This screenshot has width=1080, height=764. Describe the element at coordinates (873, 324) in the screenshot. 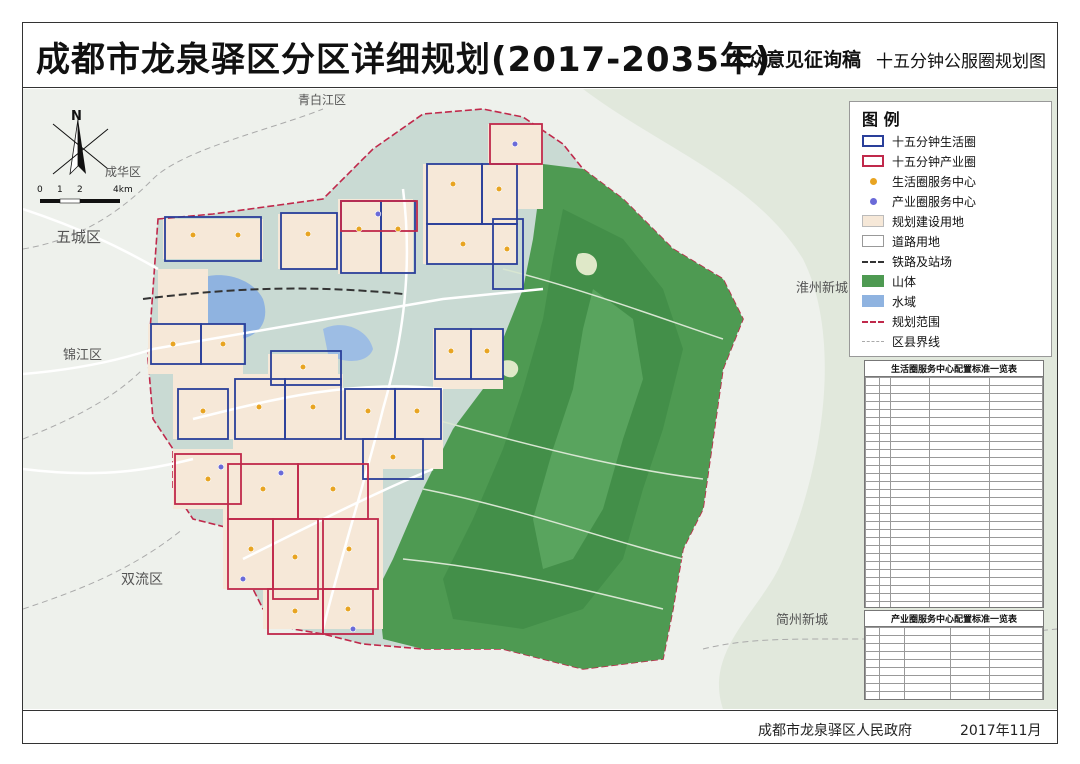

I see `planning-boundary-swatch` at that location.